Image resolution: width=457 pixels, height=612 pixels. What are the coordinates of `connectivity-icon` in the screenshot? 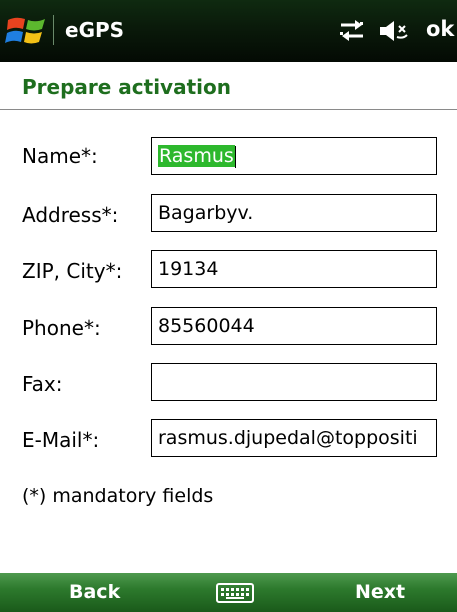 It's located at (352, 33).